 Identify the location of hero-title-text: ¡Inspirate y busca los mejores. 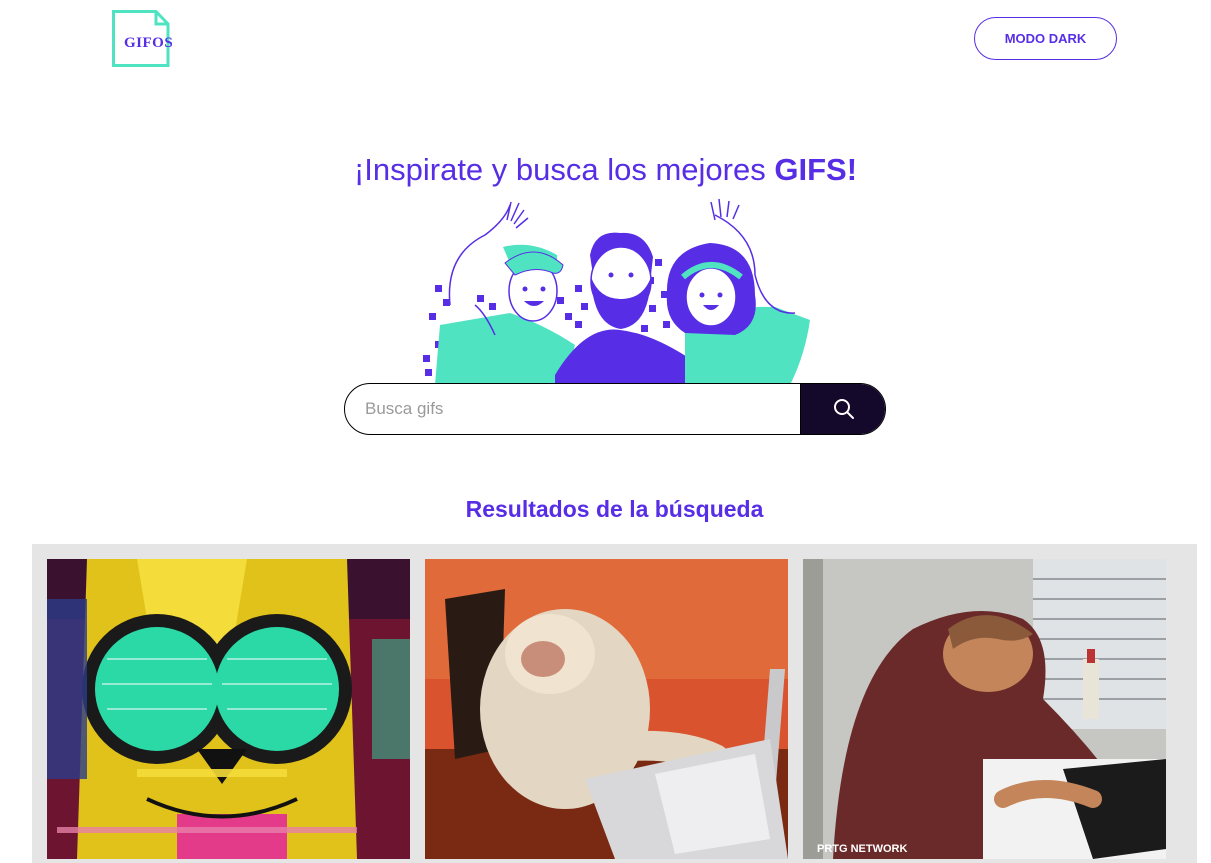
(564, 169).